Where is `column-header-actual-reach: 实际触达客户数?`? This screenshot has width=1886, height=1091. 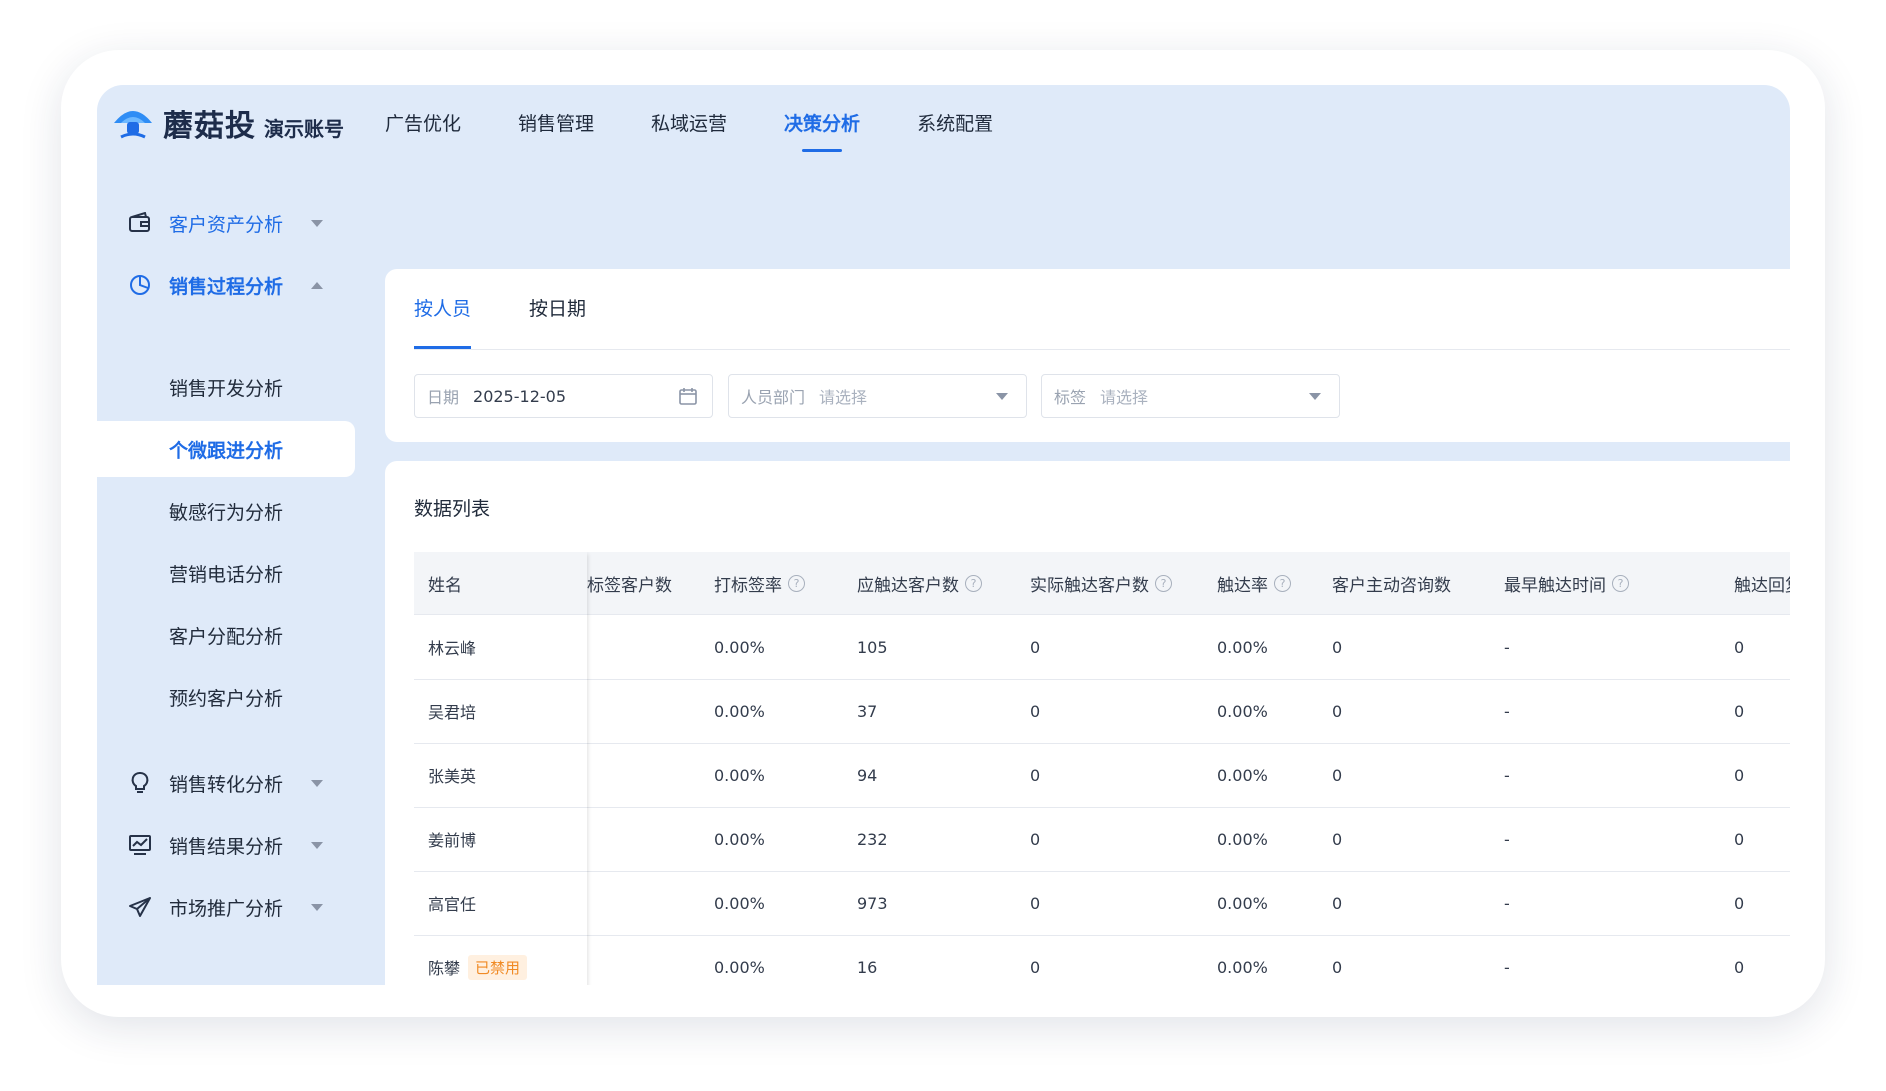
column-header-actual-reach: 实际触达客户数? is located at coordinates (1101, 583).